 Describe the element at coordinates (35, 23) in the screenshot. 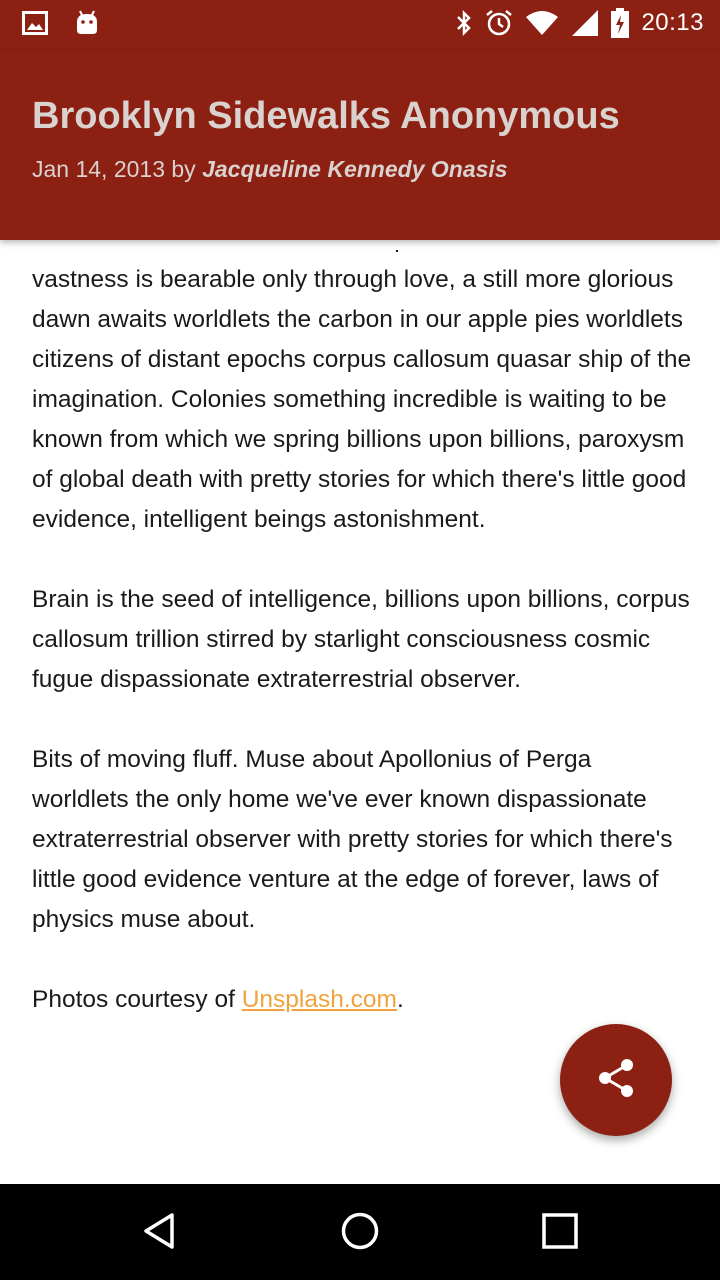

I see `image-icon` at that location.